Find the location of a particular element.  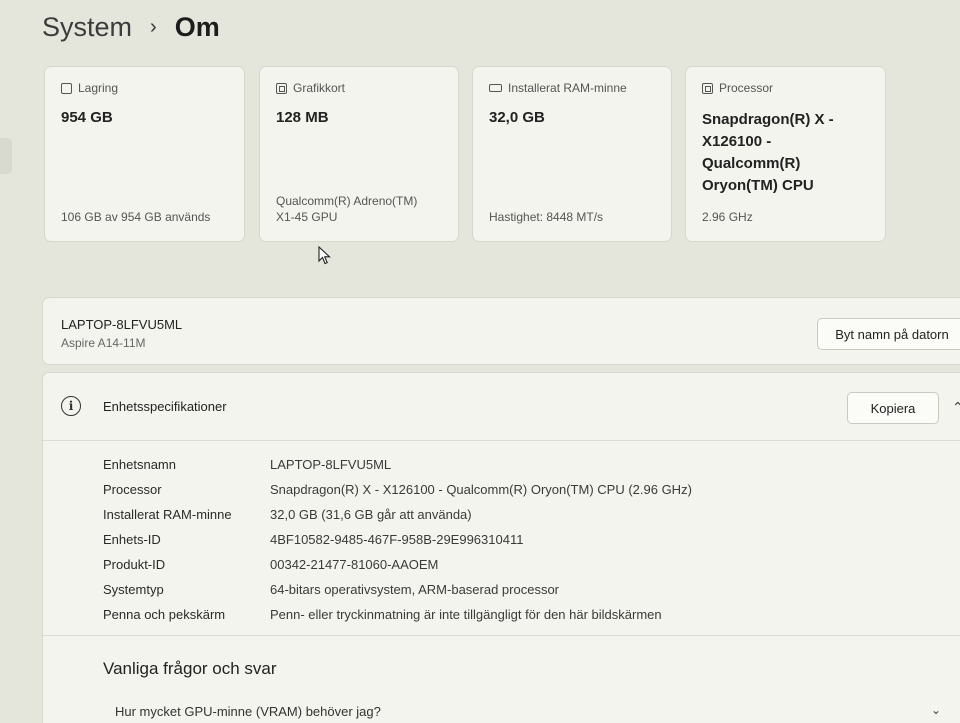

storage-card-label: Lagring is located at coordinates (98, 88).